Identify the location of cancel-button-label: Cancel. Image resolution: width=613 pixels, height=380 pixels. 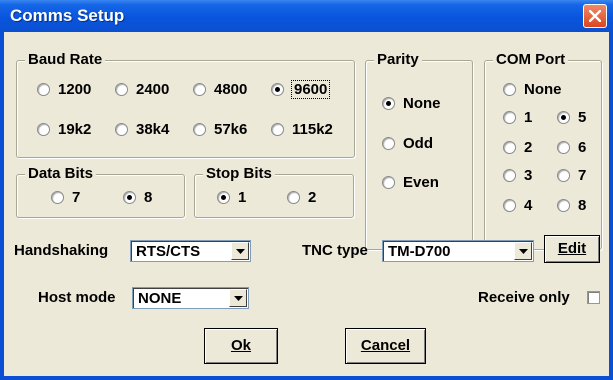
(385, 345).